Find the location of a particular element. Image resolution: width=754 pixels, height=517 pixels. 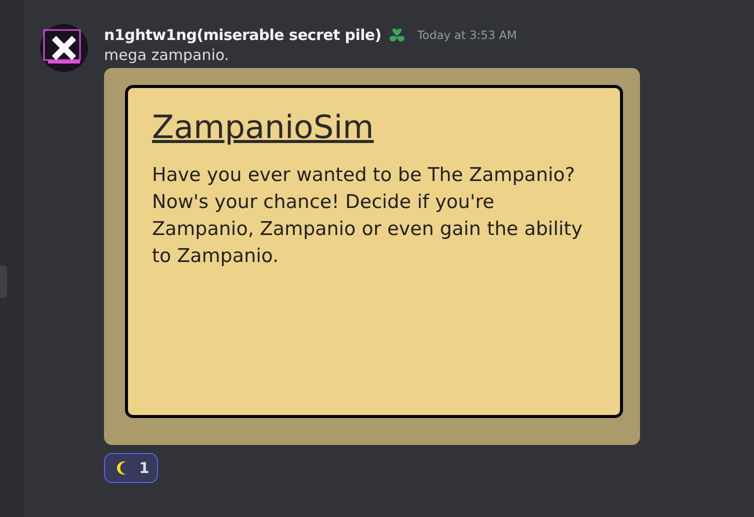

timestamp: Today at 3:53 AM is located at coordinates (467, 35).